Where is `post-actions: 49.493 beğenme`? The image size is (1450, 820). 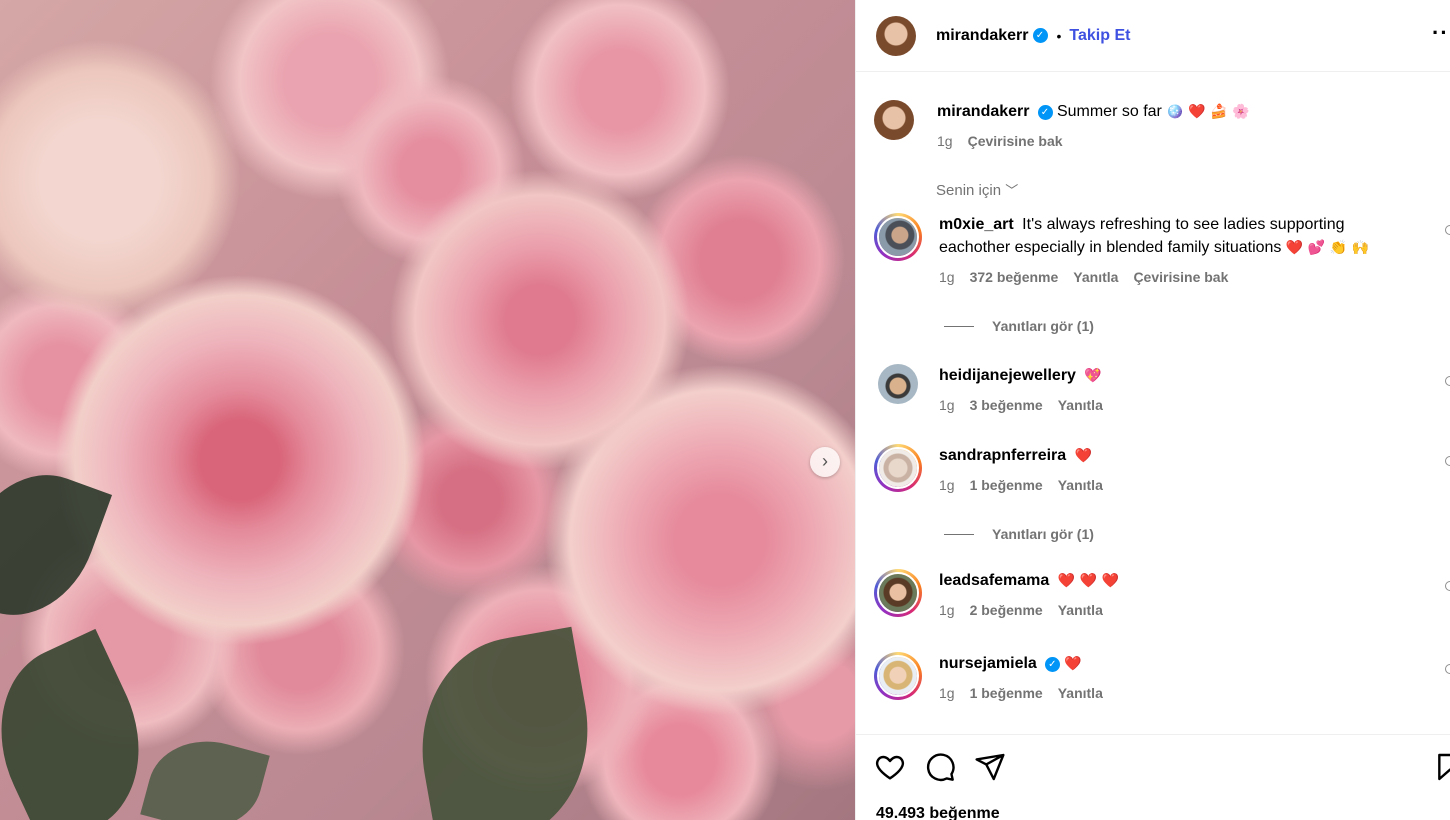
post-actions: 49.493 beğenme is located at coordinates (1153, 777).